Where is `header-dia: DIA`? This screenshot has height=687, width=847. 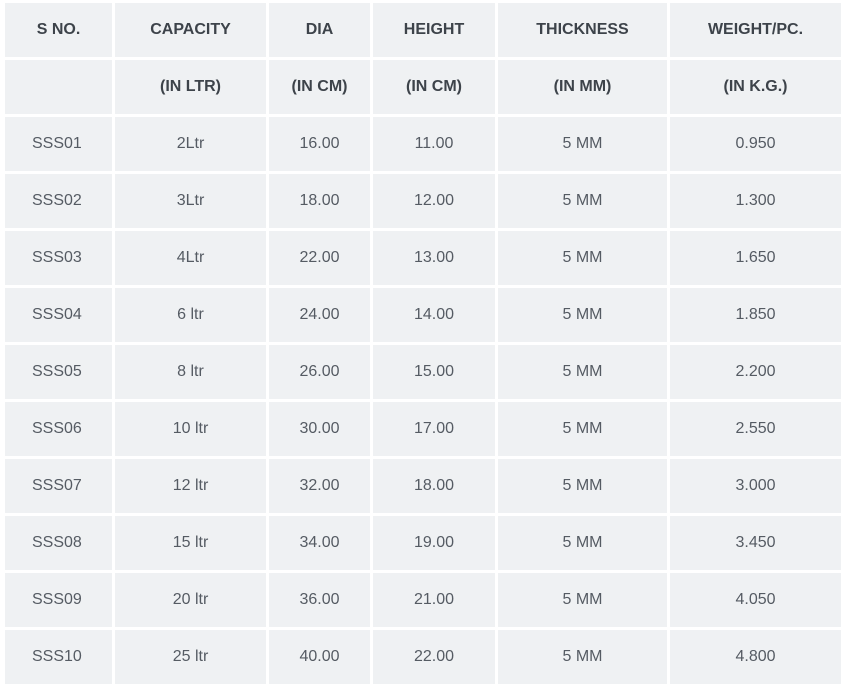 header-dia: DIA is located at coordinates (319, 30).